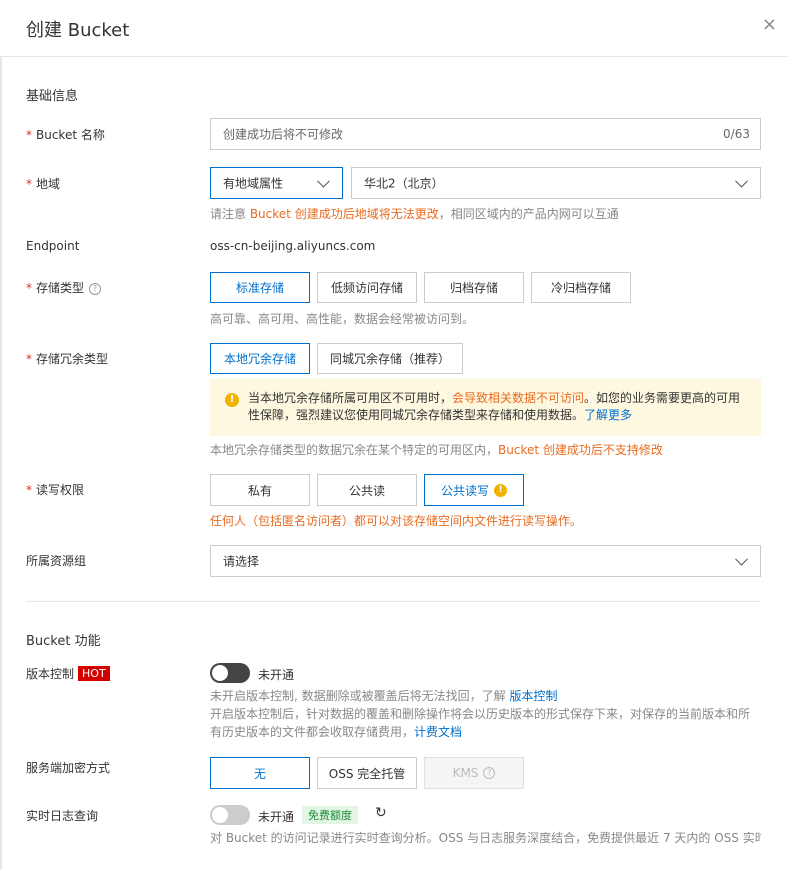 This screenshot has width=787, height=869. Describe the element at coordinates (736, 134) in the screenshot. I see `char-counter: 0/63` at that location.